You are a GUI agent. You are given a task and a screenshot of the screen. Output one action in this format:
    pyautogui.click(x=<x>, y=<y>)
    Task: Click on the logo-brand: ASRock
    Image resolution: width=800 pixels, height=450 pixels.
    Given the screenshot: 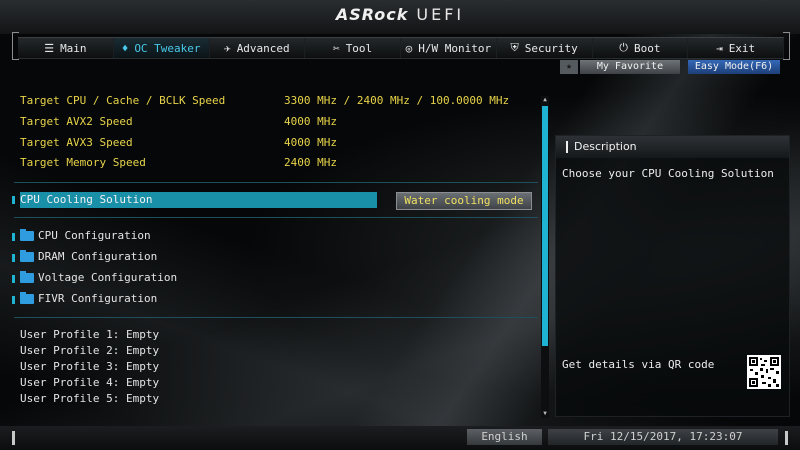 What is the action you would take?
    pyautogui.click(x=372, y=14)
    